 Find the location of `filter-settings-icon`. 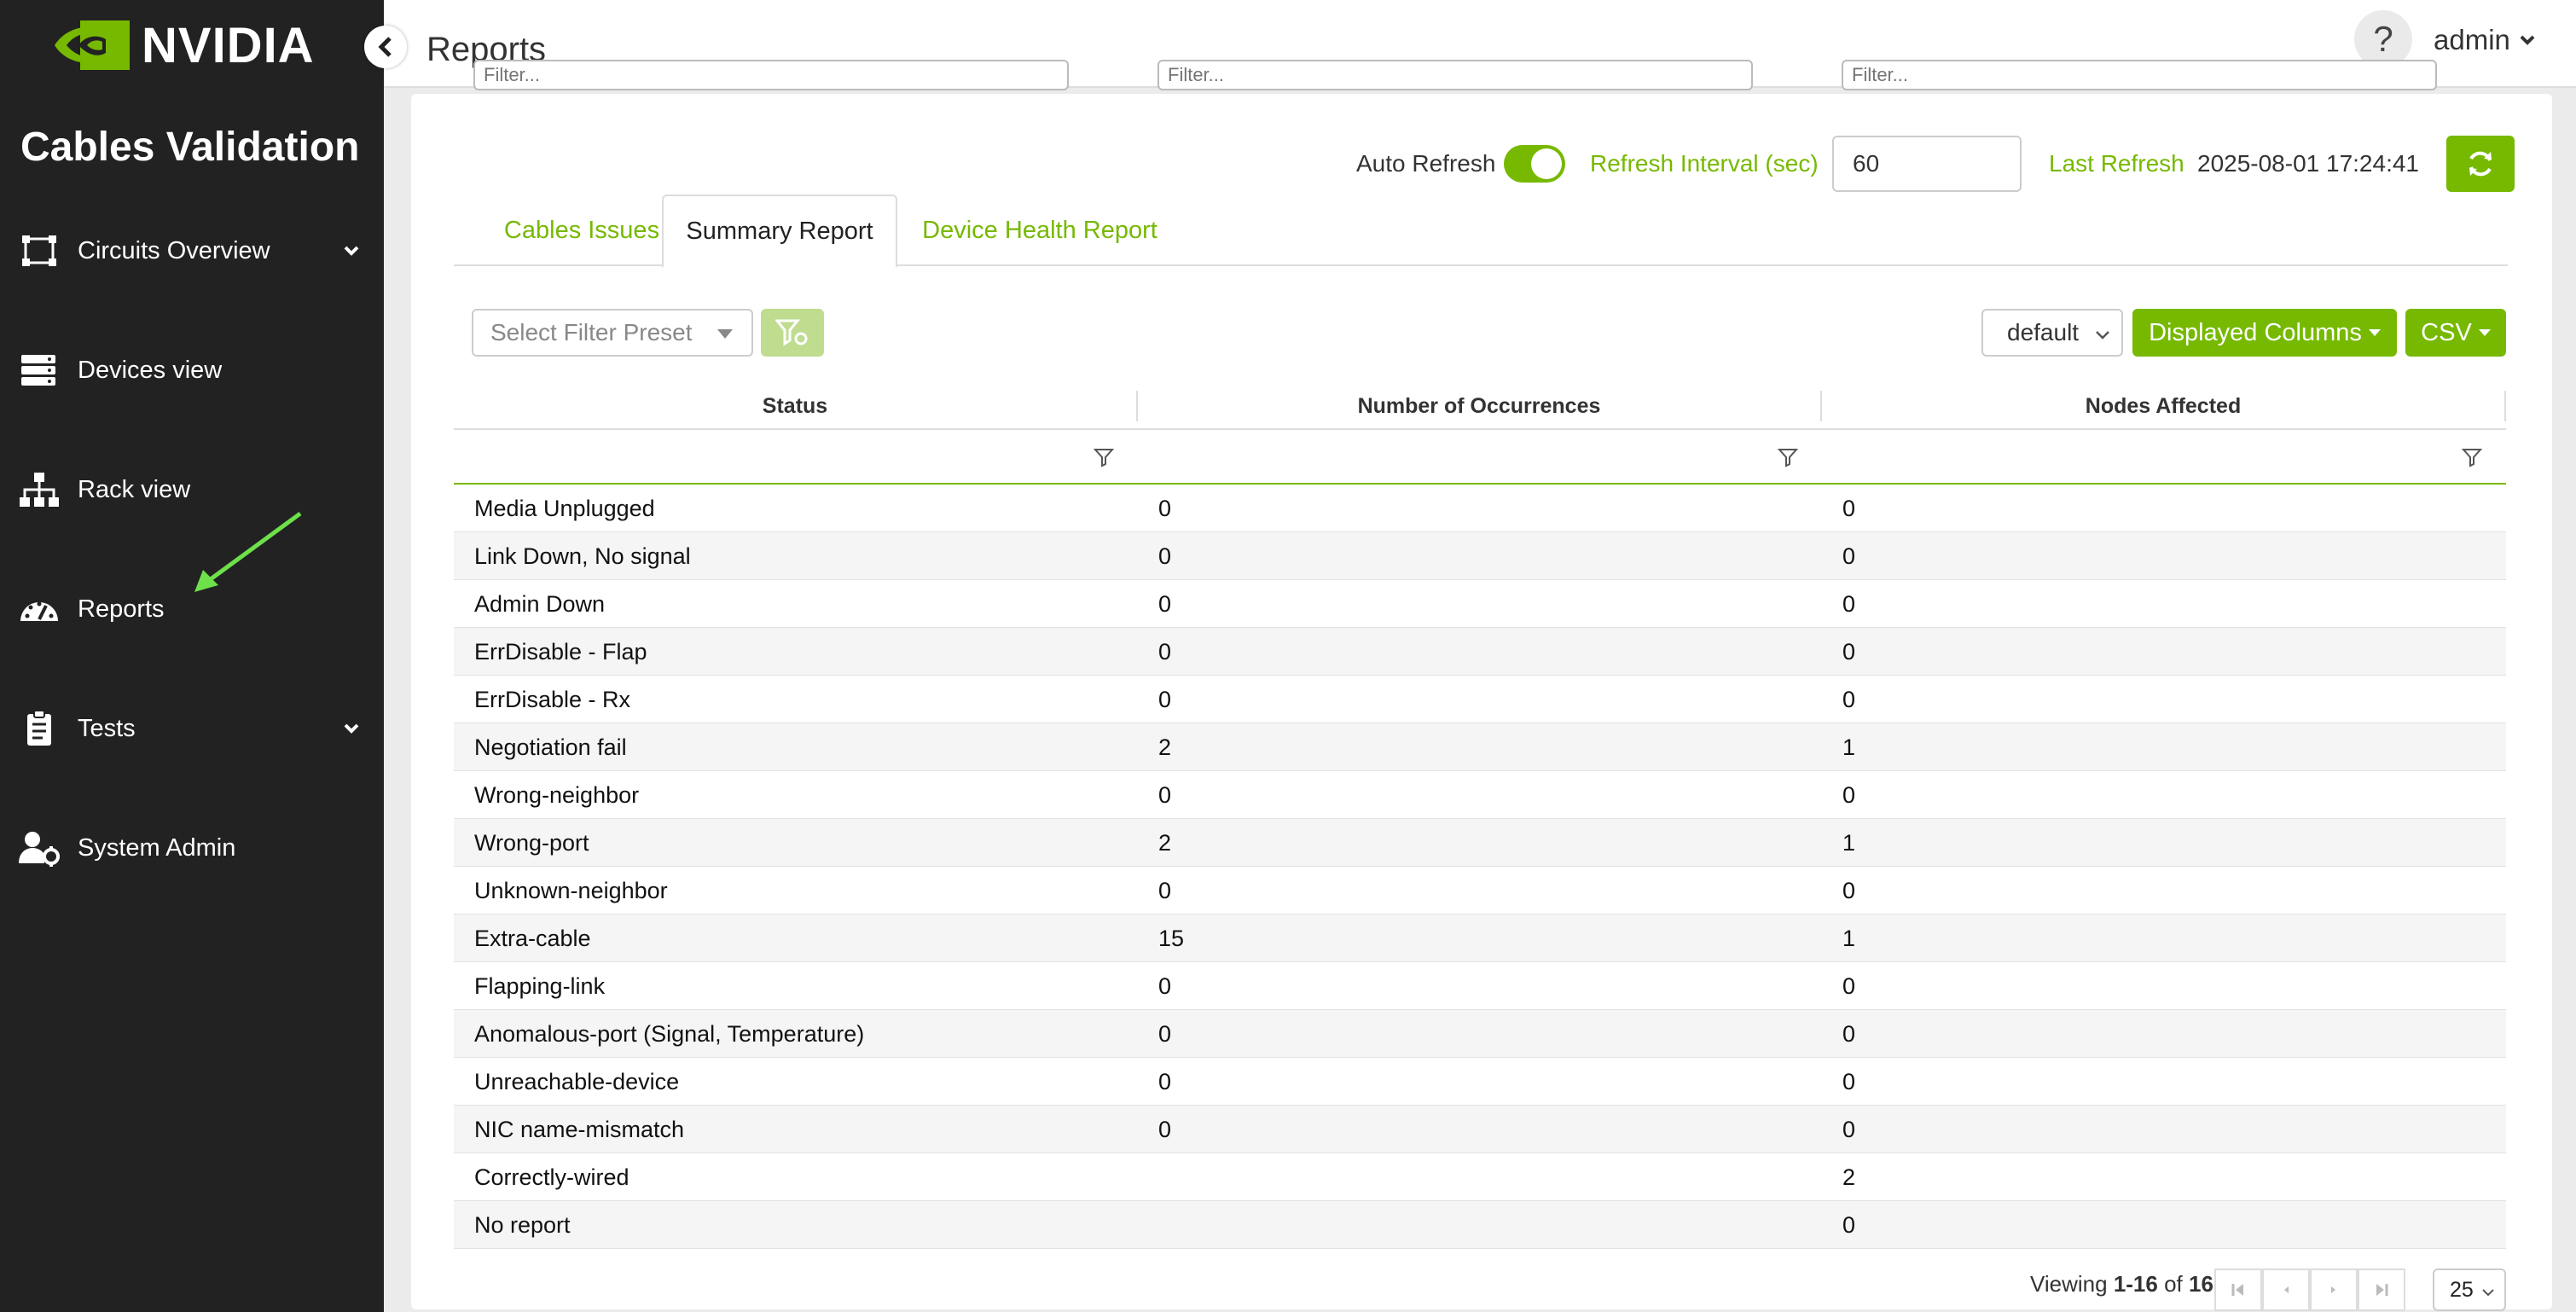

filter-settings-icon is located at coordinates (791, 332).